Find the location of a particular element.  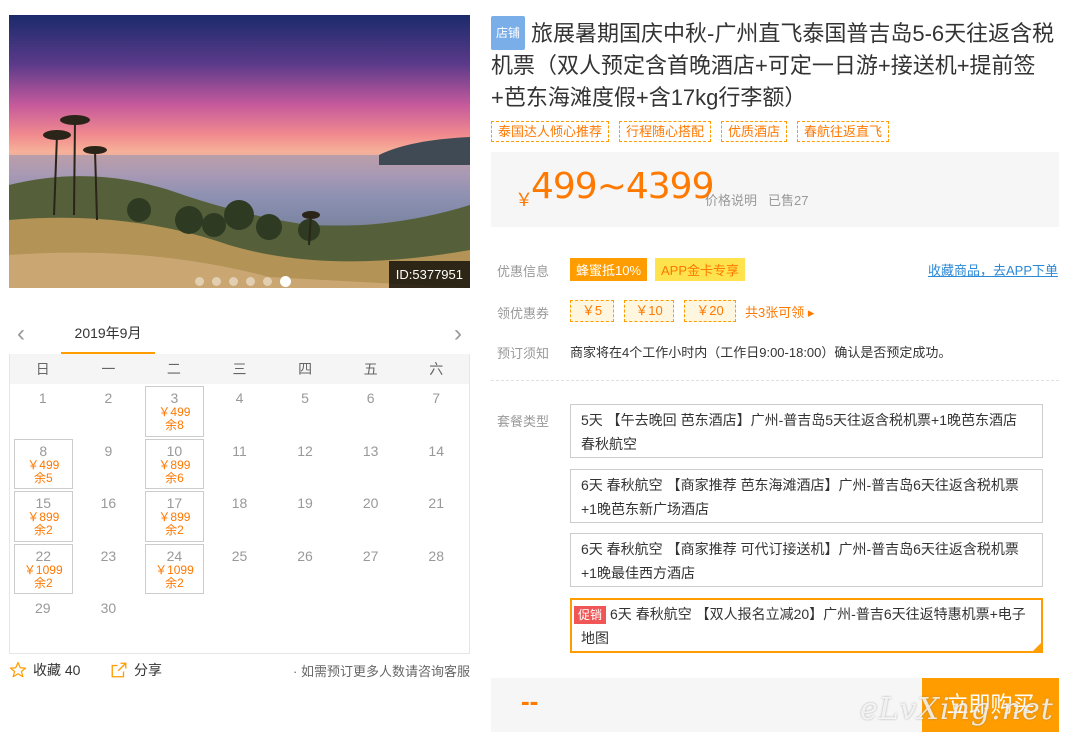

calendar-day: 29 is located at coordinates (43, 622).